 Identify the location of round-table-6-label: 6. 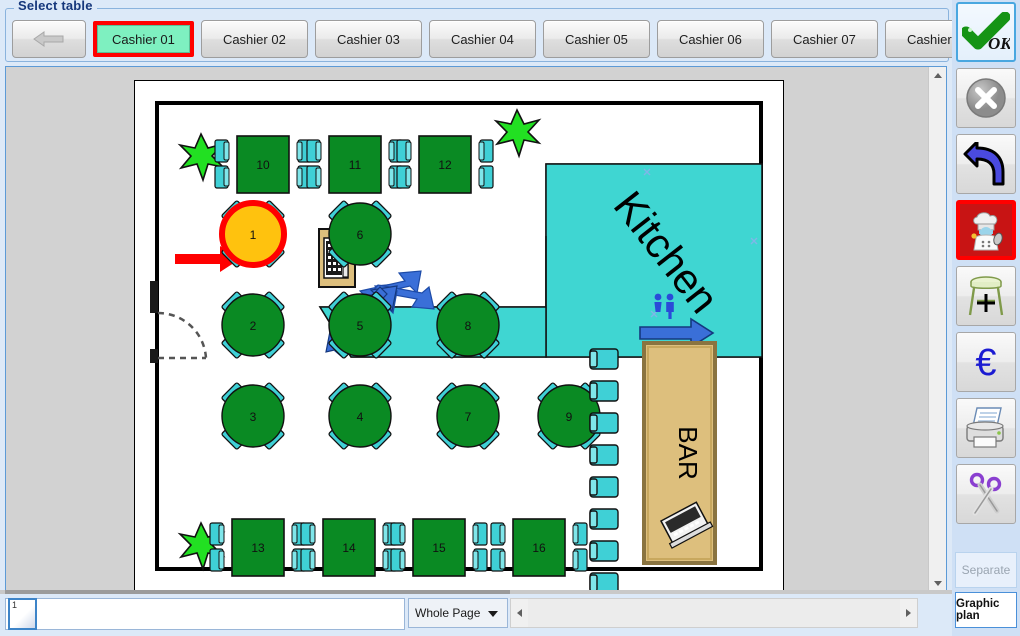
(360, 235).